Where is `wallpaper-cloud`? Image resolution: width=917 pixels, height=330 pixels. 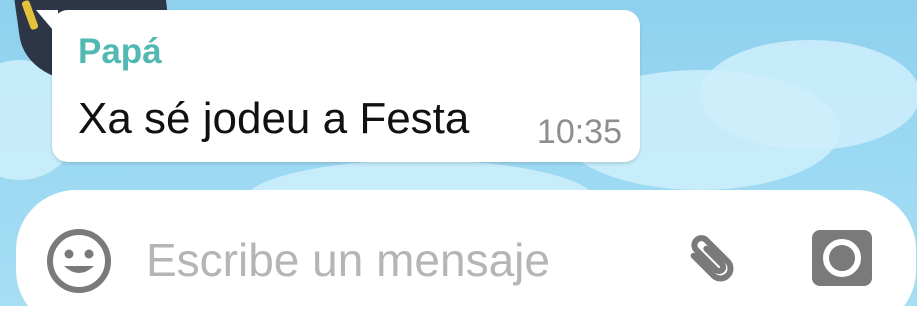 wallpaper-cloud is located at coordinates (808, 95).